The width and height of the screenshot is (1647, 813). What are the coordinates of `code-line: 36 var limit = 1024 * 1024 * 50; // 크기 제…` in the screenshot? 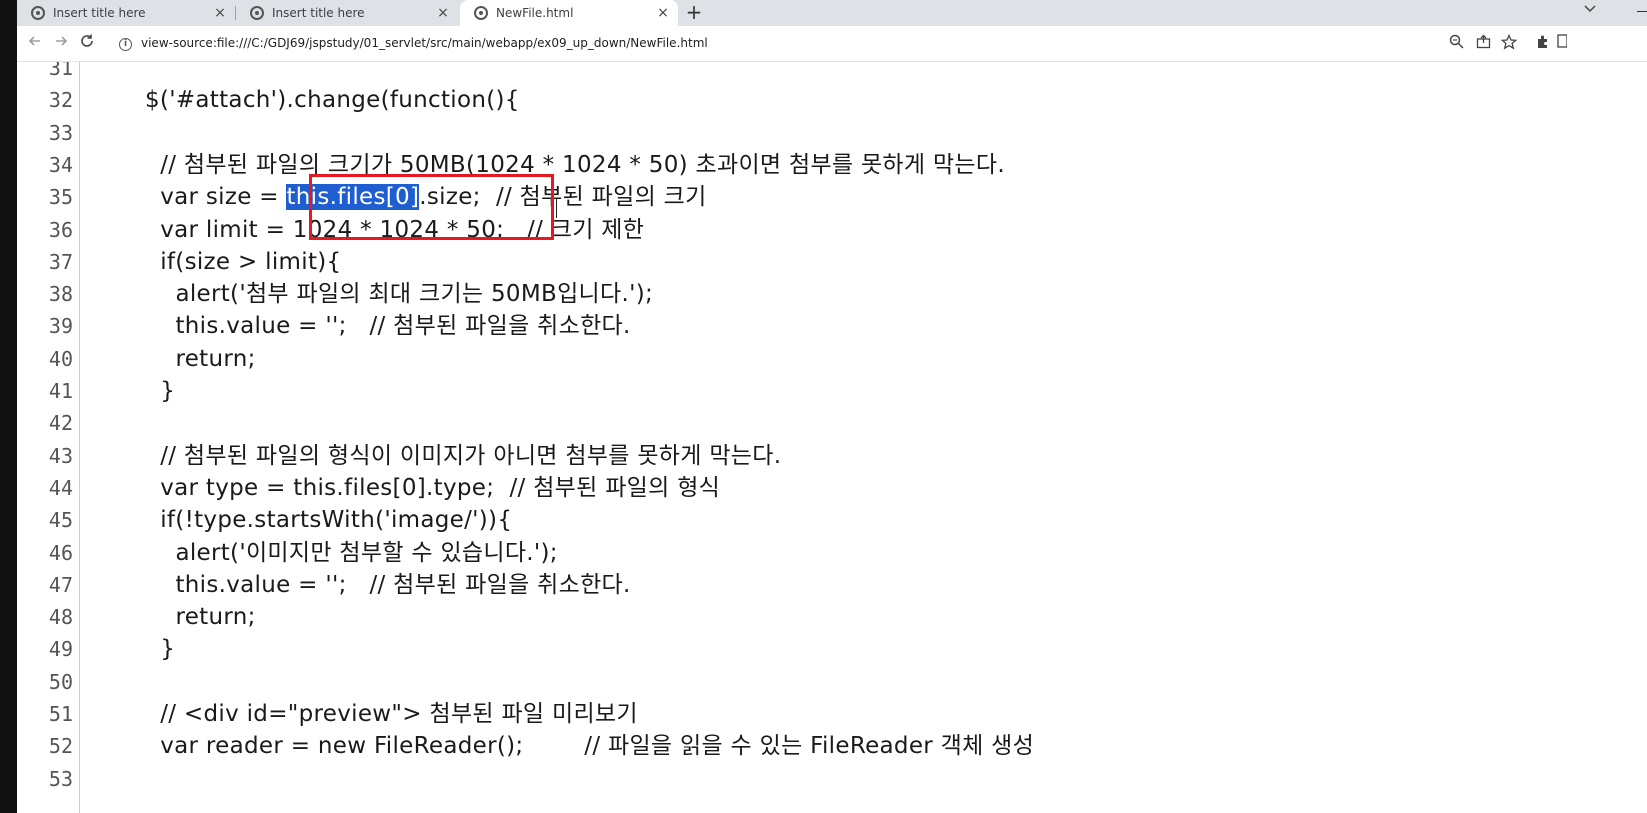 It's located at (832, 230).